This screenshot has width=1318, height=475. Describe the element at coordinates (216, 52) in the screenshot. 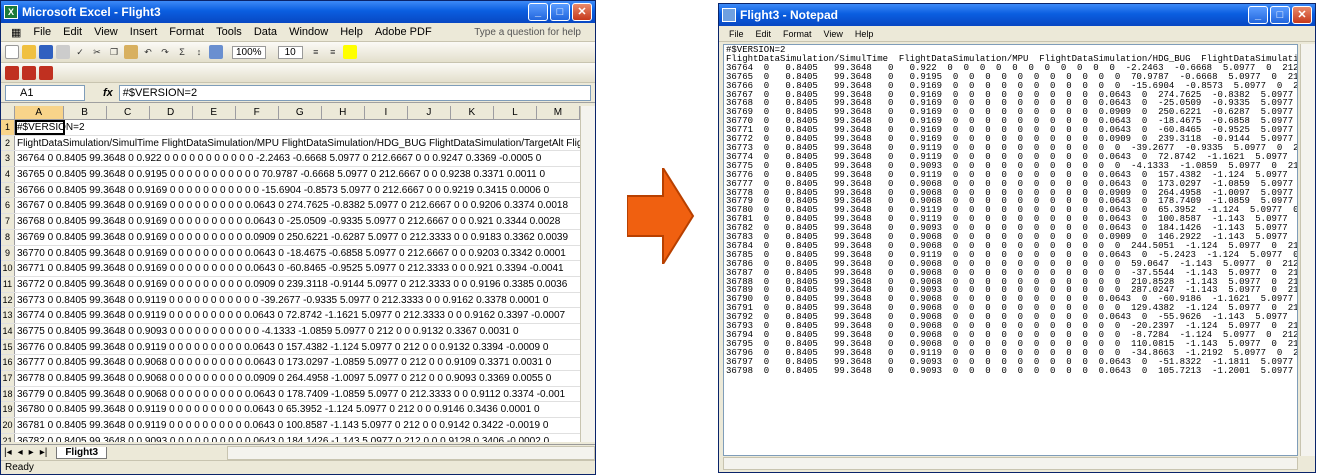

I see `chart-icon` at that location.